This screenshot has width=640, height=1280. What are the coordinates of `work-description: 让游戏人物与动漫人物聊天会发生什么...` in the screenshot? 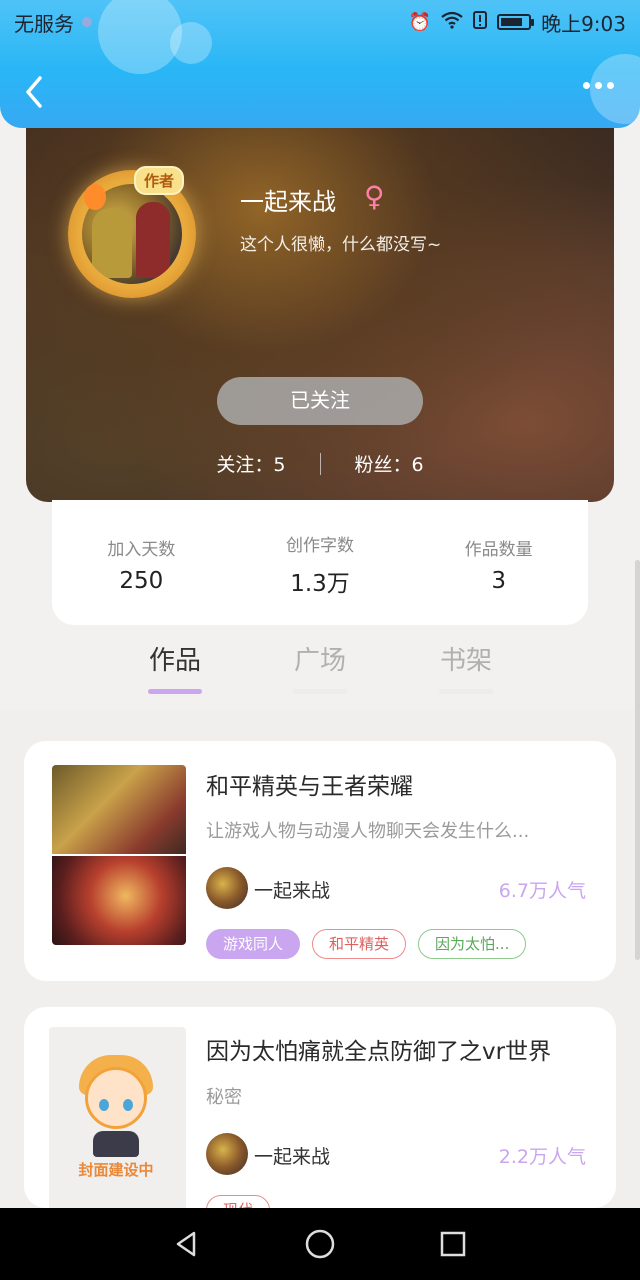 It's located at (368, 831).